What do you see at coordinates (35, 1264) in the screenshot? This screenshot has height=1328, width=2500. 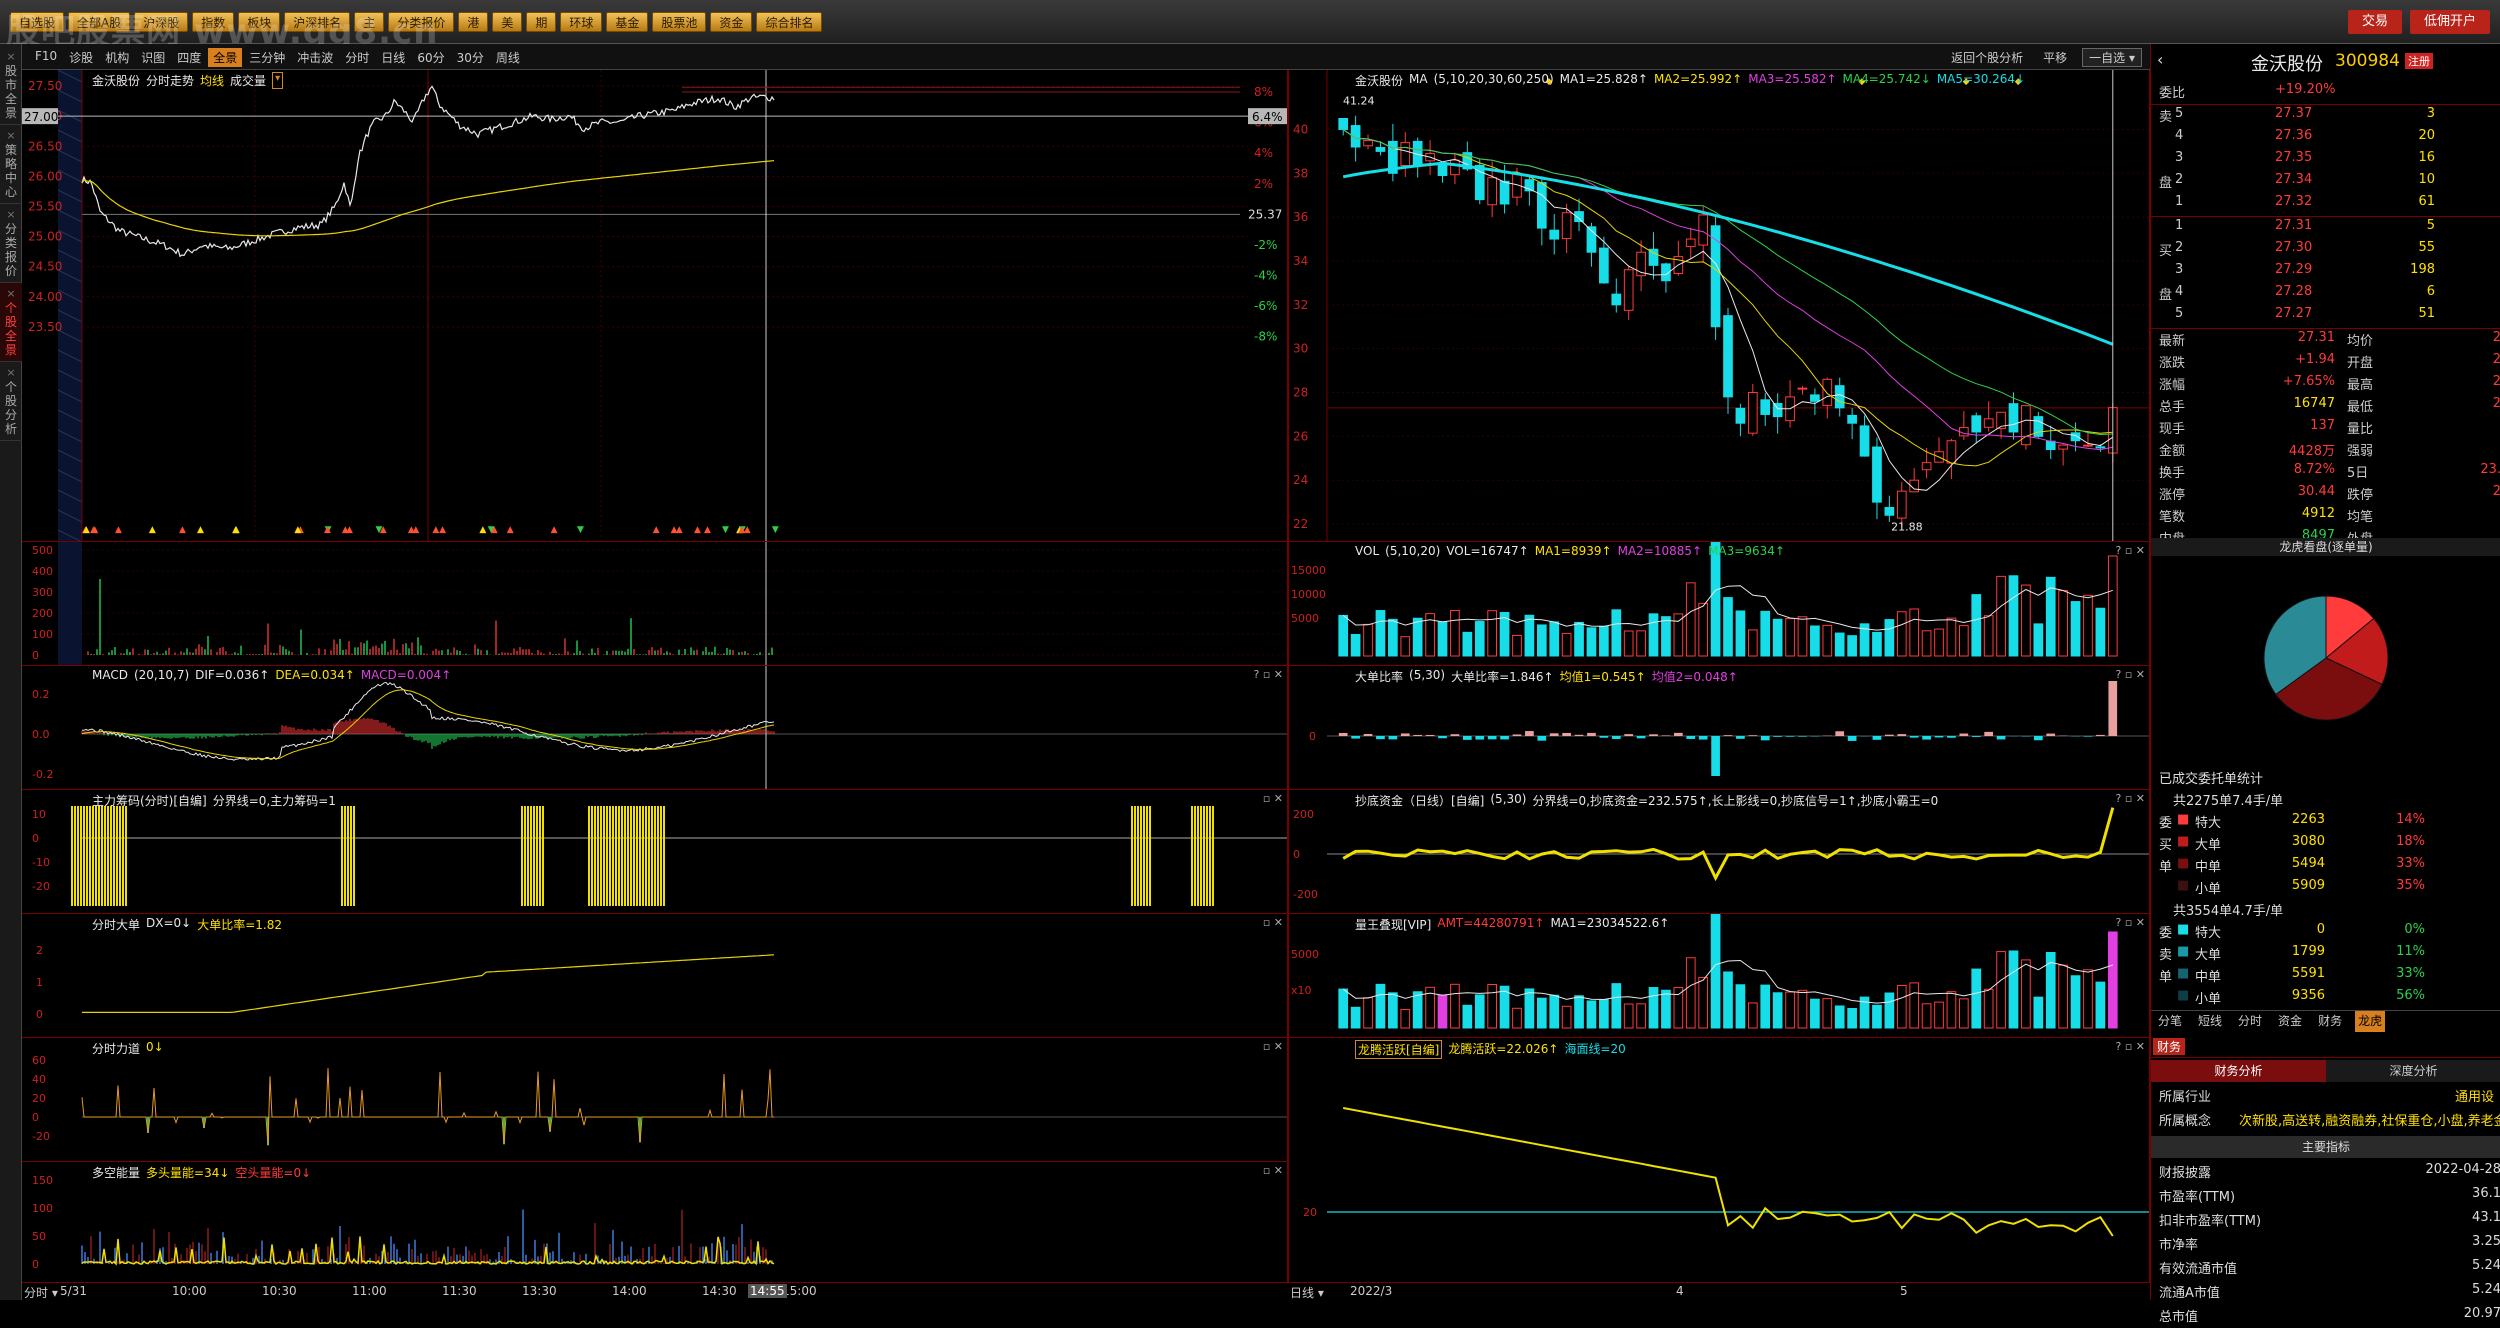 I see `energy-tick-label: 0` at bounding box center [35, 1264].